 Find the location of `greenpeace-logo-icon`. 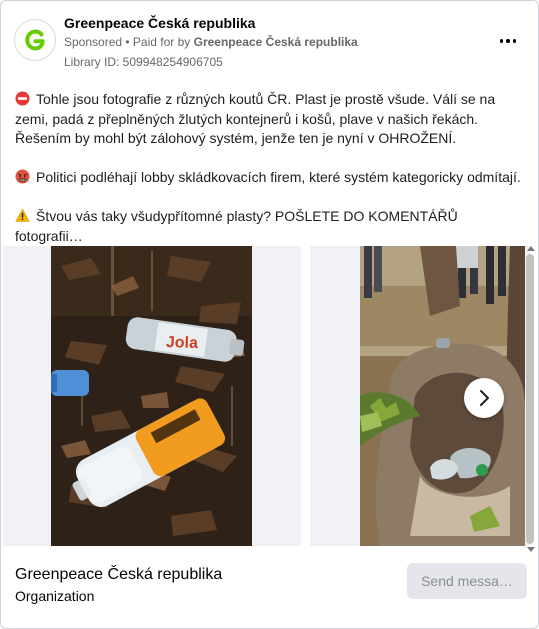

greenpeace-logo-icon is located at coordinates (35, 40).